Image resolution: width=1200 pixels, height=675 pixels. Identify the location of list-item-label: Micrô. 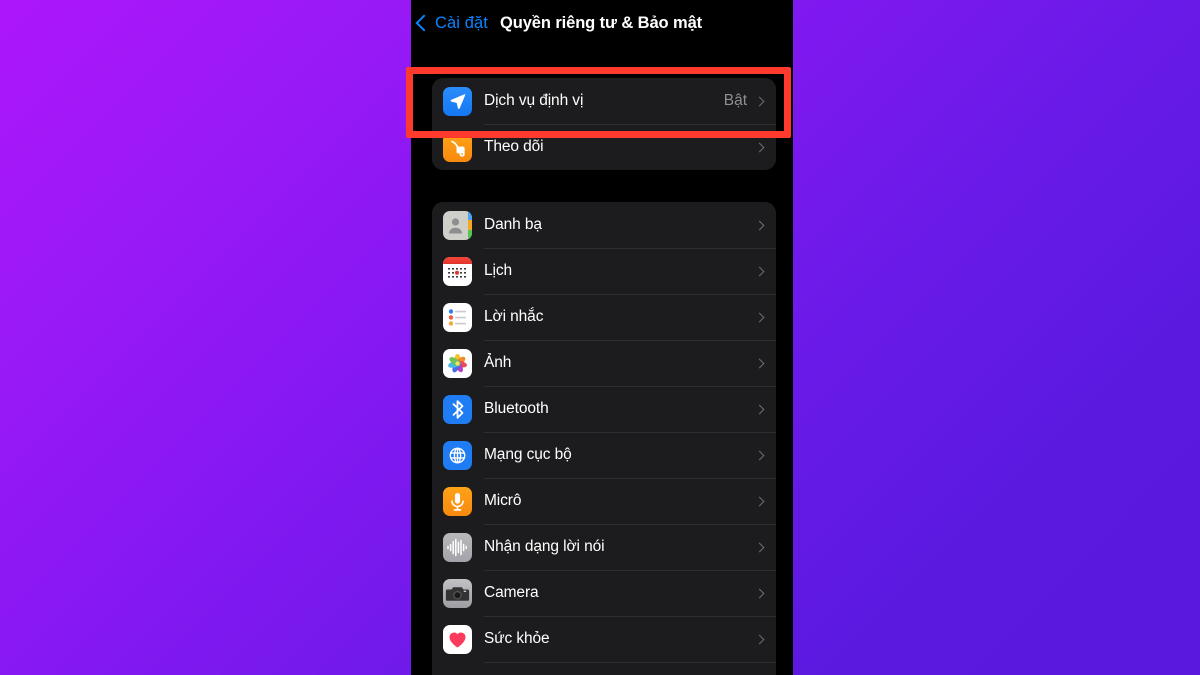
(503, 500).